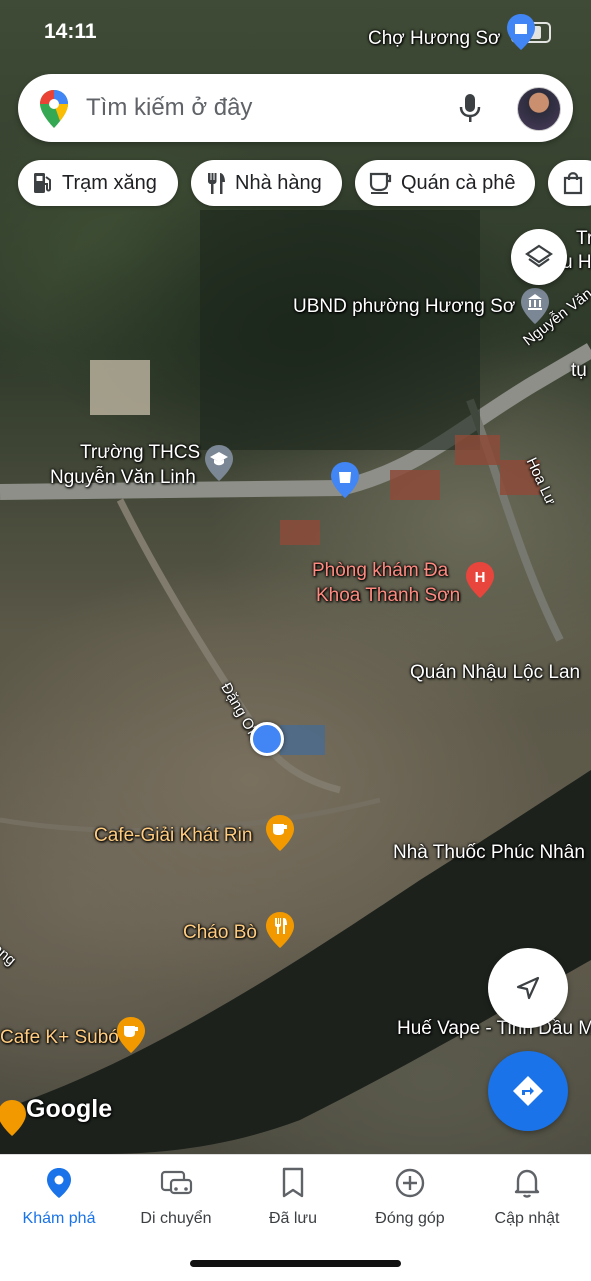 The height and width of the screenshot is (1281, 591). Describe the element at coordinates (295, 108) in the screenshot. I see `search-bar: Tìm kiếm ở đây` at that location.